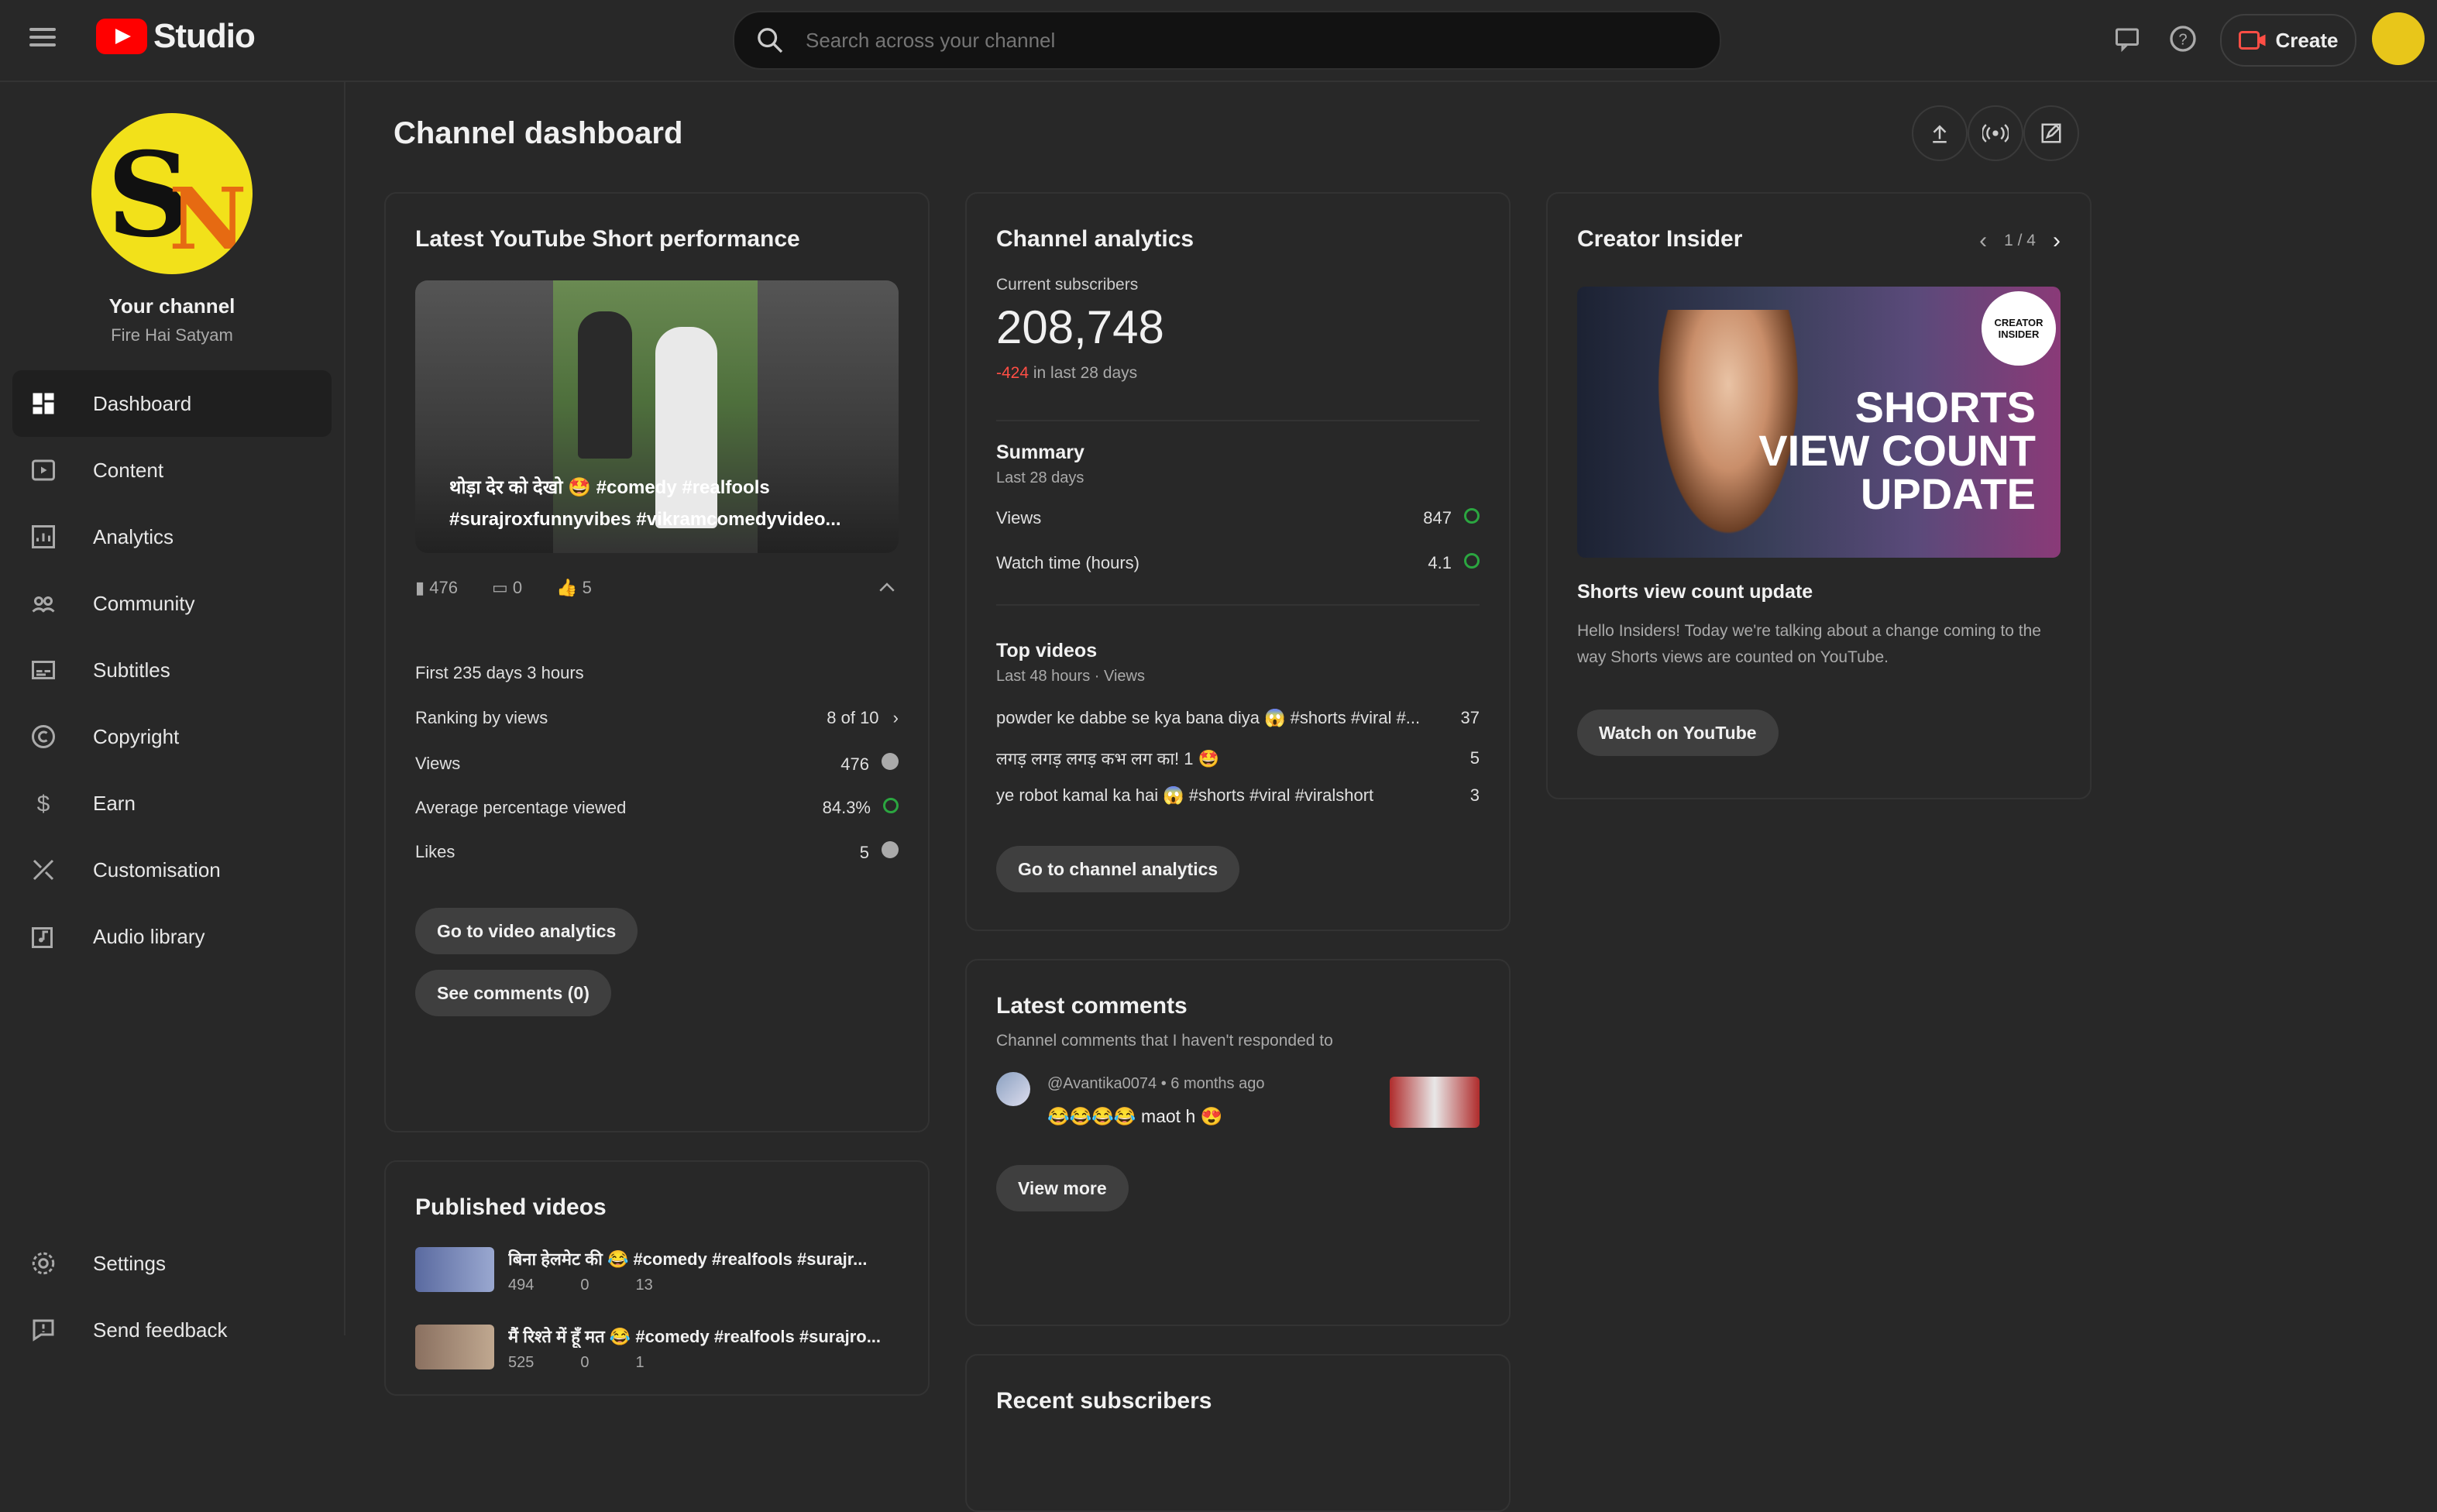 This screenshot has height=1512, width=2437. Describe the element at coordinates (1155, 1084) in the screenshot. I see `comment-author: @Avantika0074 • 6 months ago` at that location.